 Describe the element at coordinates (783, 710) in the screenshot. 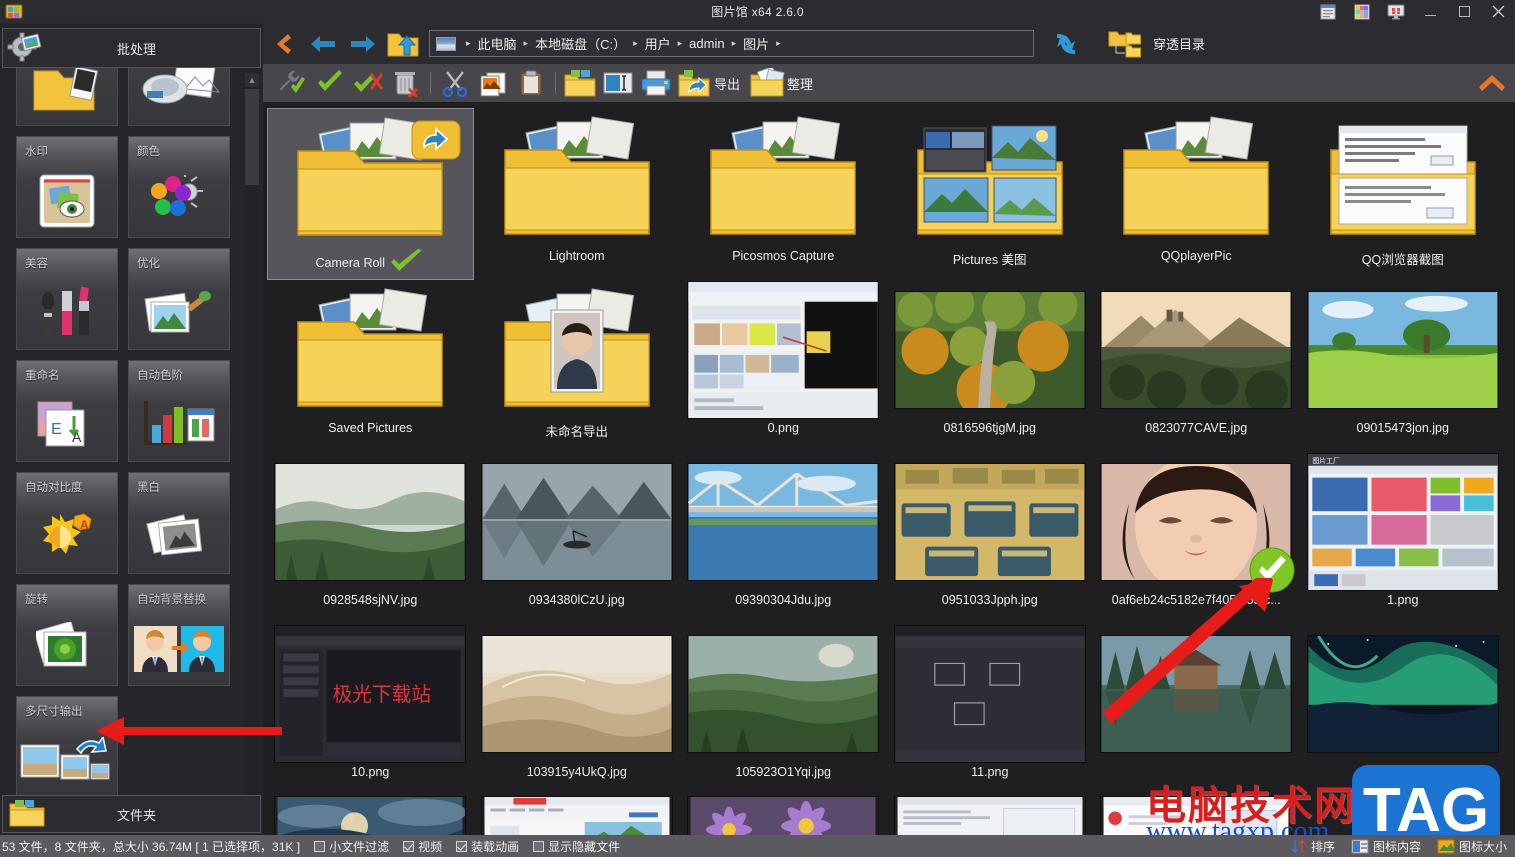

I see `file-item-105923O1Yqi: 105923O1Yqi.jpg` at that location.